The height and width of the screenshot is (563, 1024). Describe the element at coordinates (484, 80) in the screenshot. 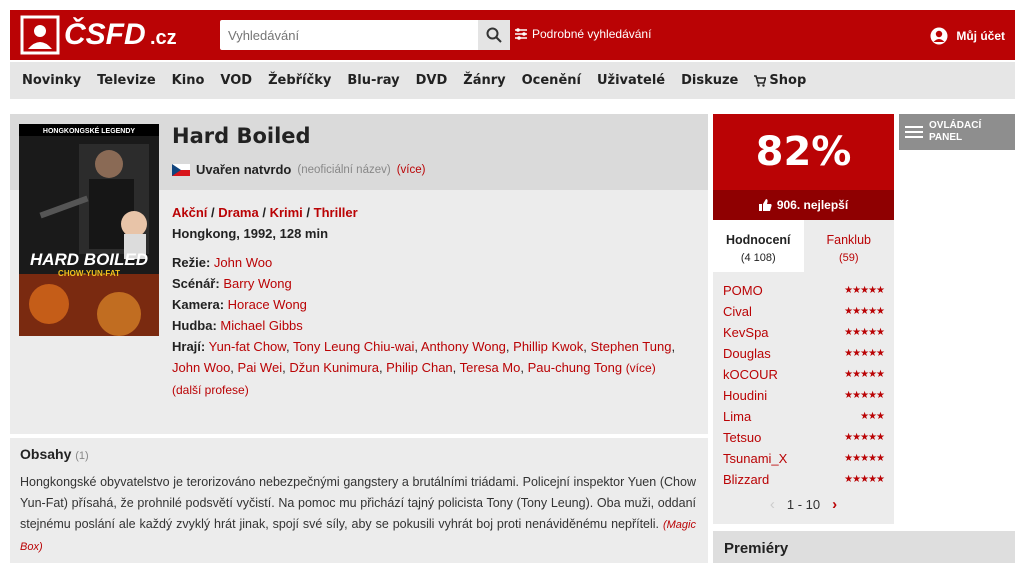

I see `nav-item-zanry: Žánry` at that location.